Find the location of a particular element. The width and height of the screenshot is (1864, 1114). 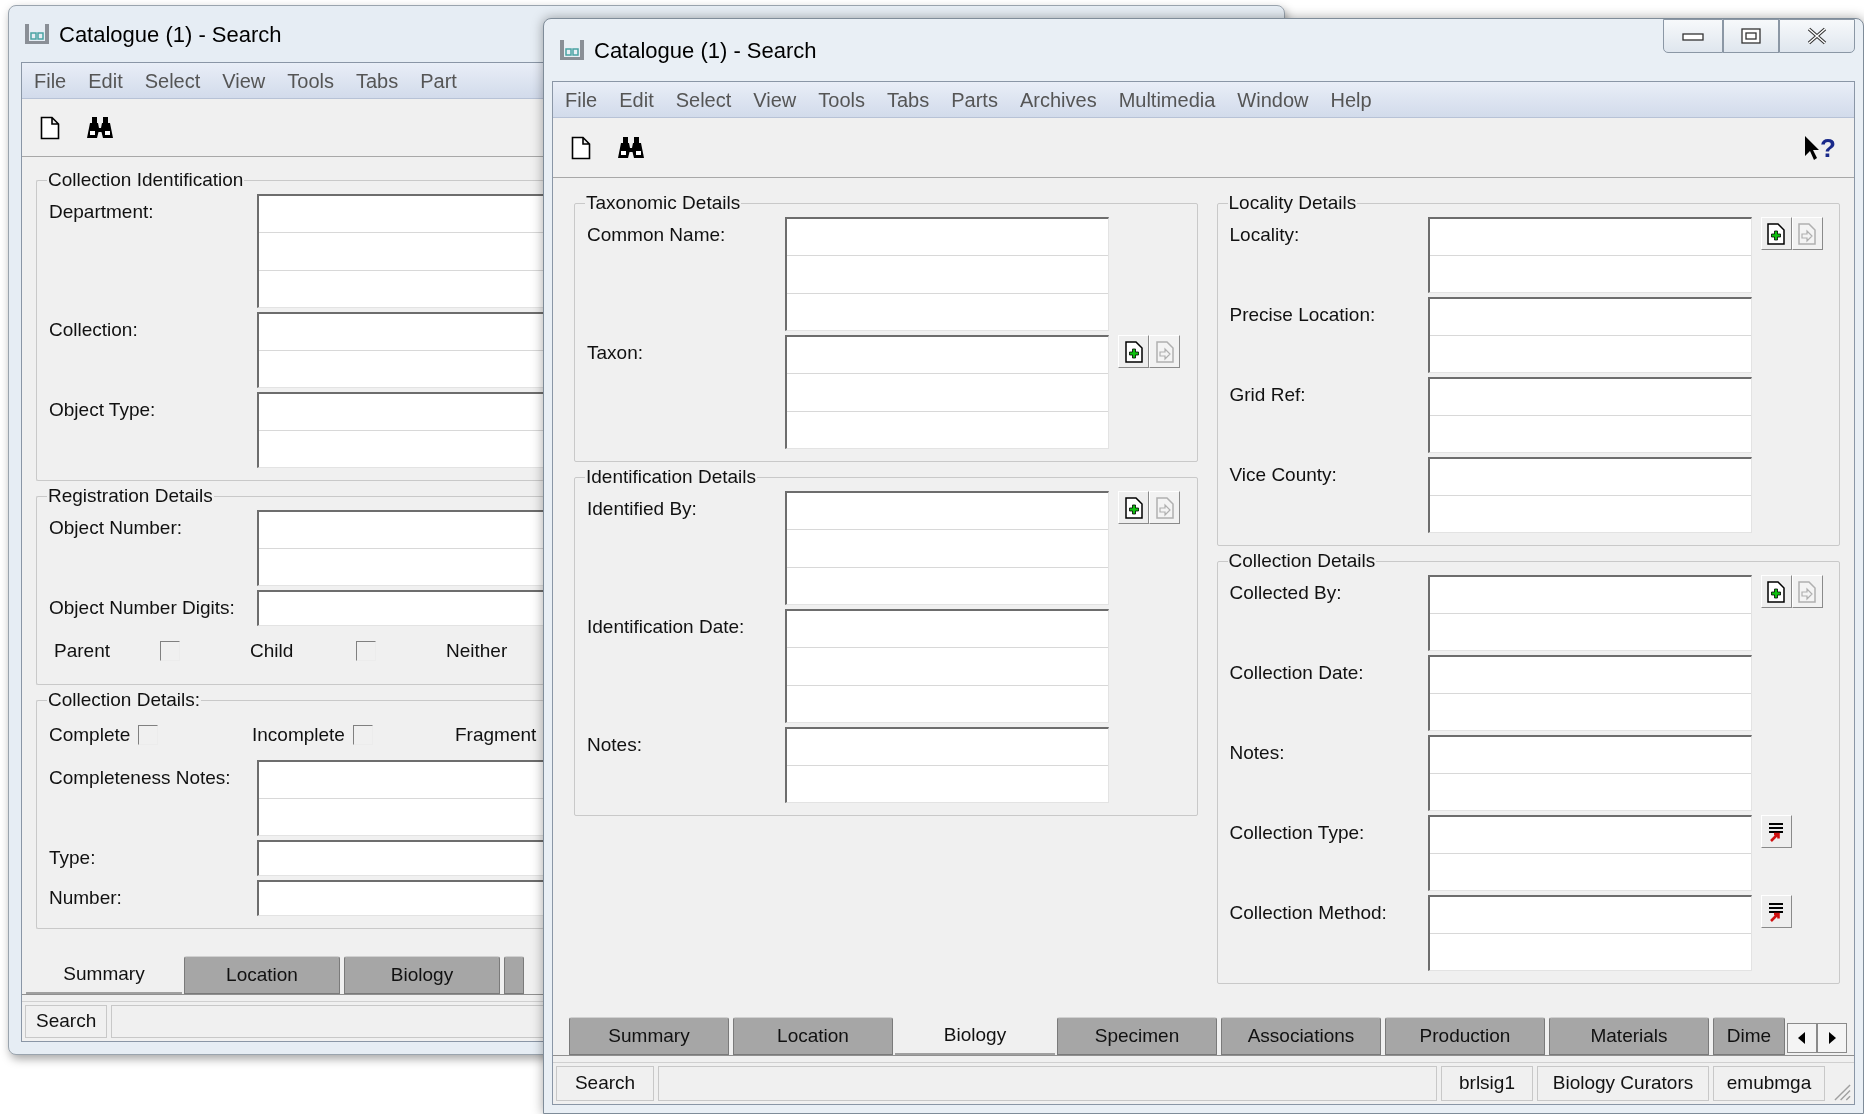

field-label: Object Number: is located at coordinates (116, 528).